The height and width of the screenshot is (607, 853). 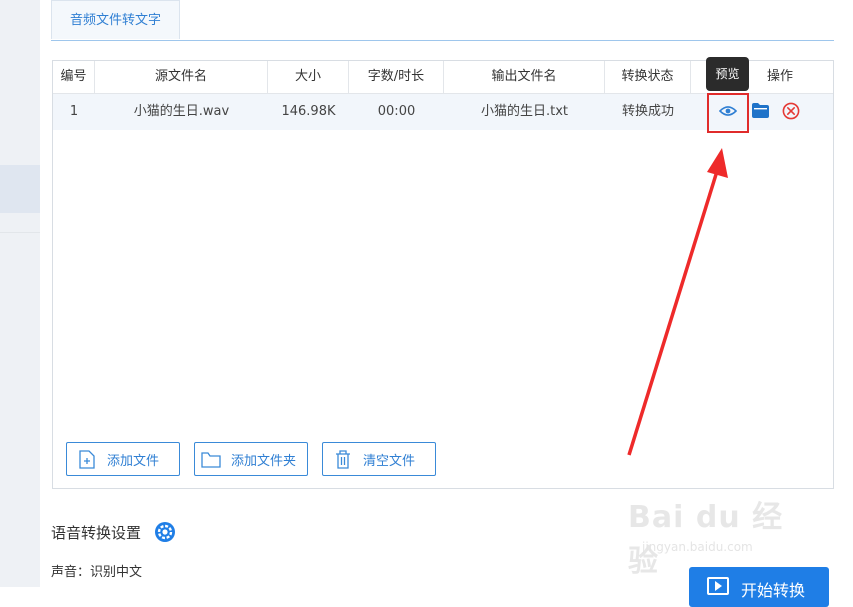 I want to click on add-file-button: 添加文件, so click(x=123, y=459).